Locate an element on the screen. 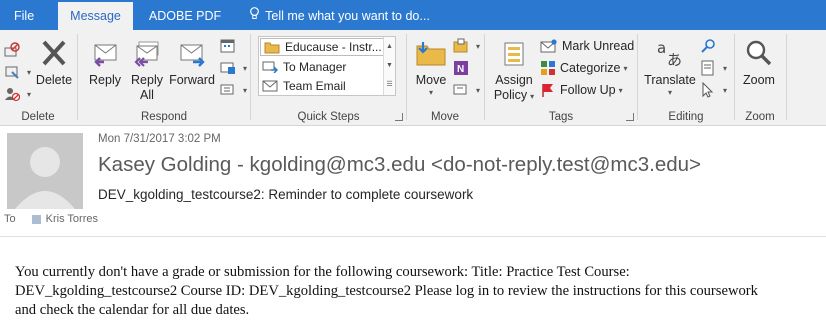 The image size is (826, 327). cleanup-button: ▾ is located at coordinates (17, 72).